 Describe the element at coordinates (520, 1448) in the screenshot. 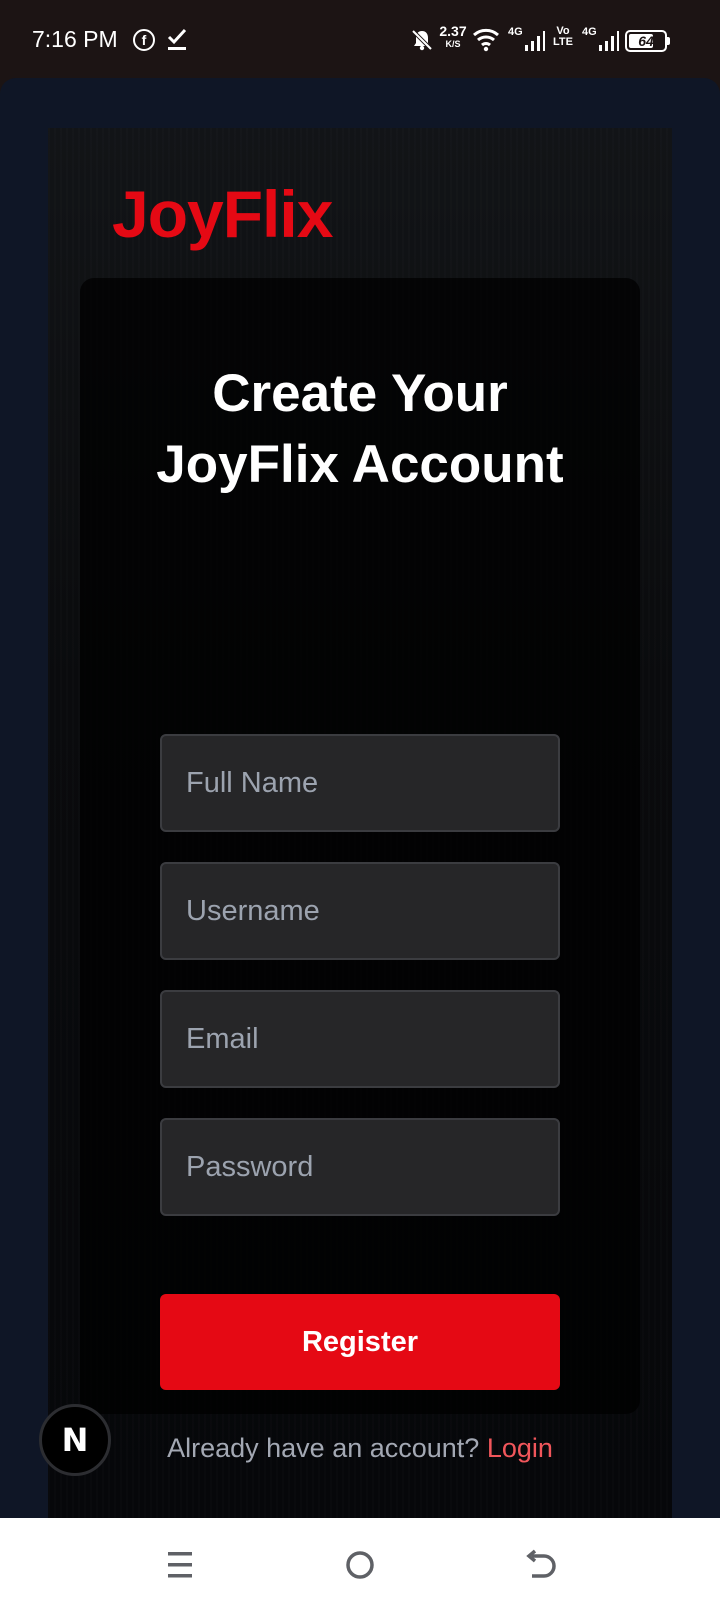

I see `login-link: Login` at that location.